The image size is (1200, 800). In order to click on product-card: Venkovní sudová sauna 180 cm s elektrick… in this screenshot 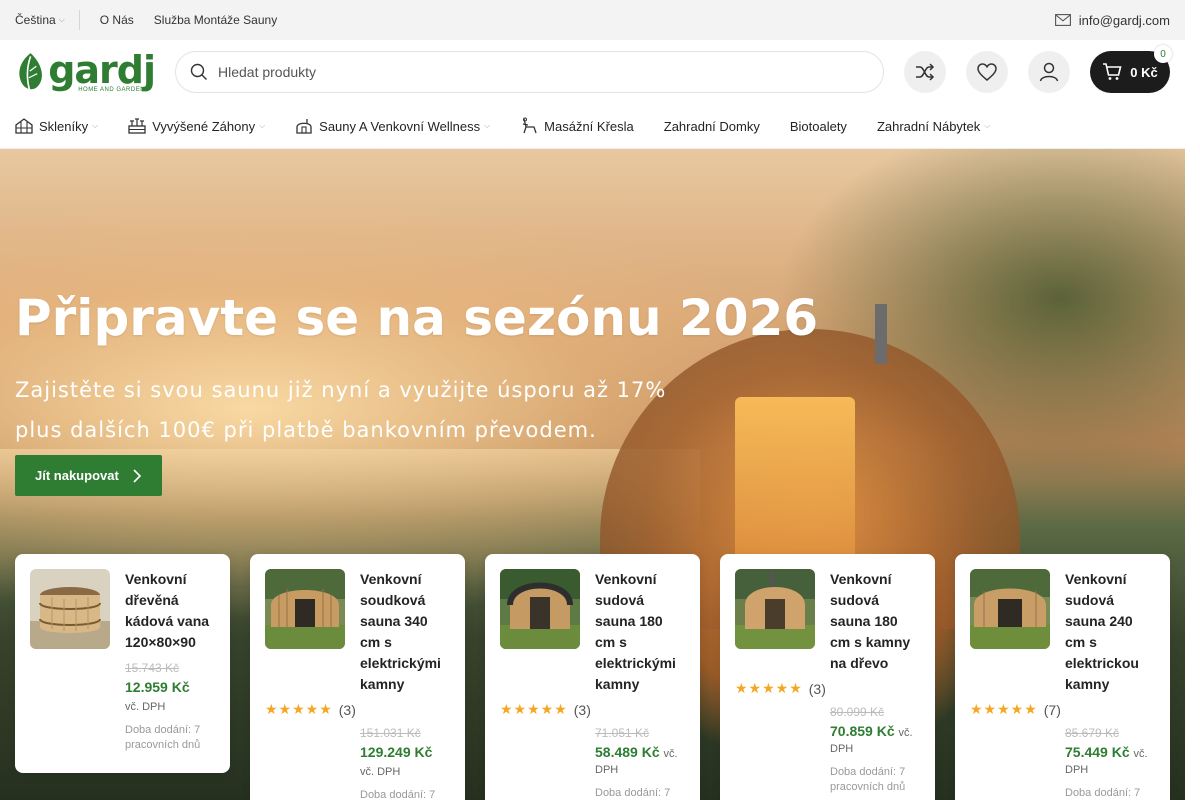, I will do `click(592, 677)`.